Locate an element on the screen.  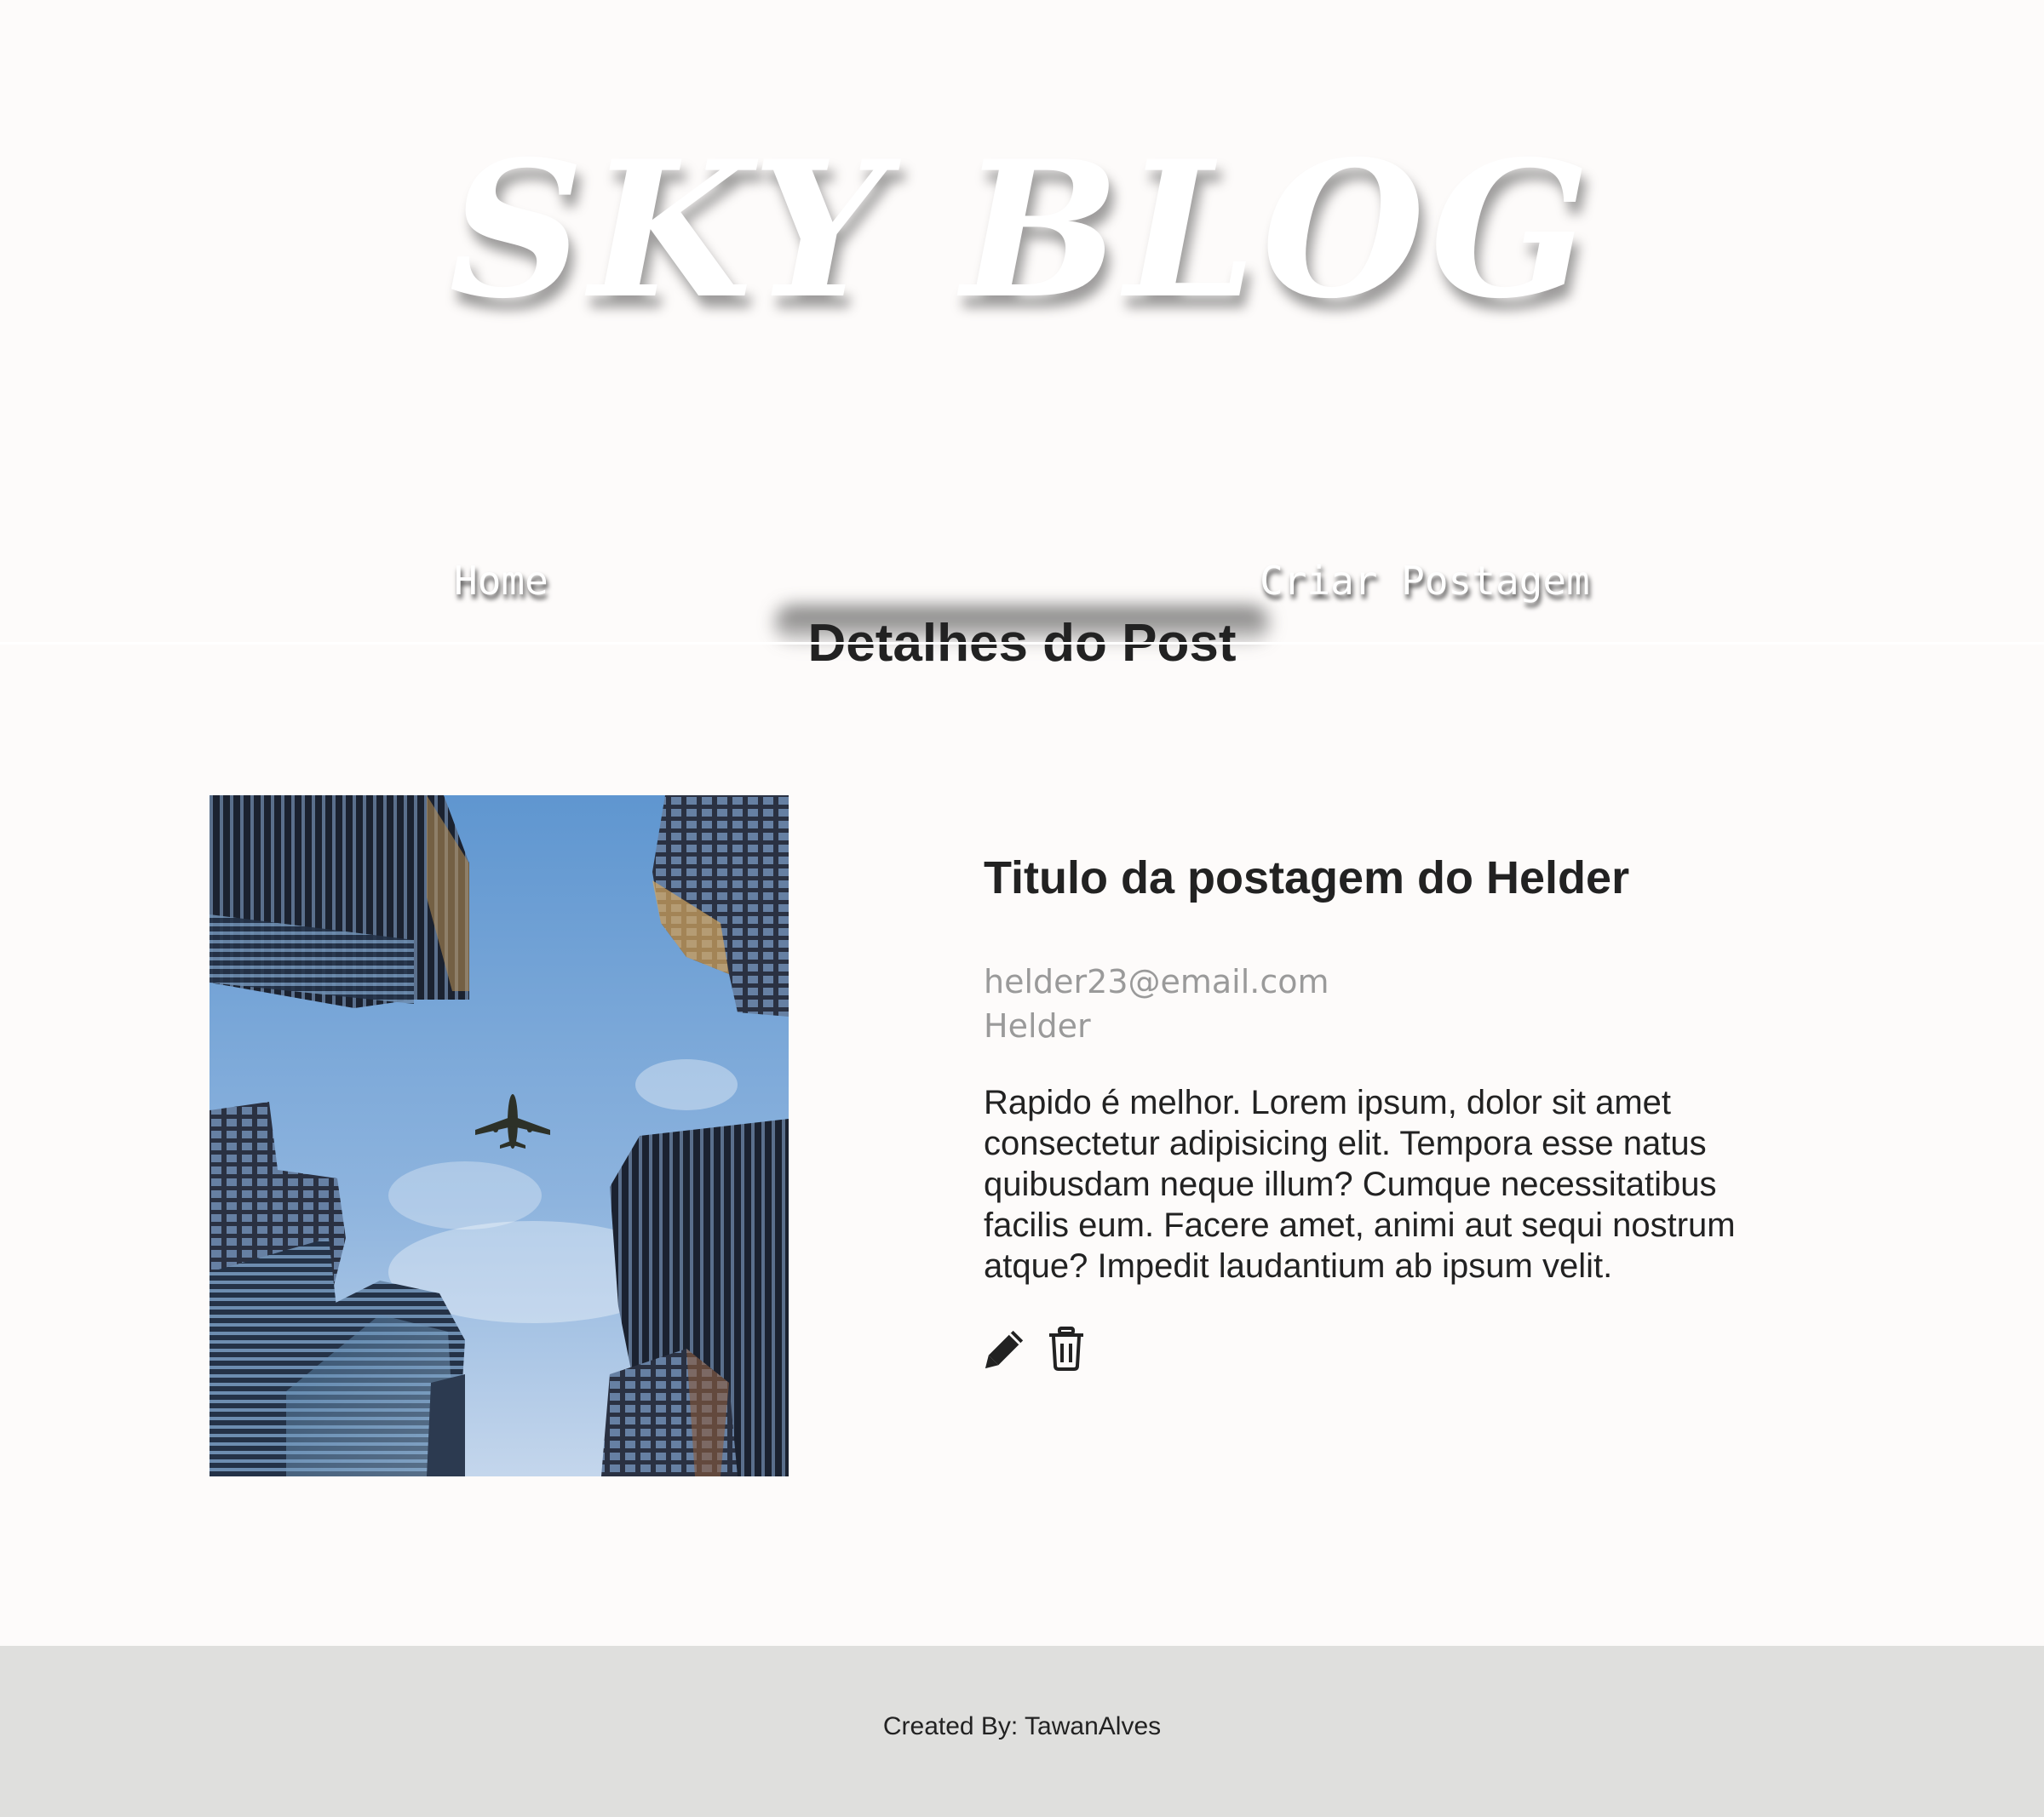
delete-post-button is located at coordinates (1066, 1349).